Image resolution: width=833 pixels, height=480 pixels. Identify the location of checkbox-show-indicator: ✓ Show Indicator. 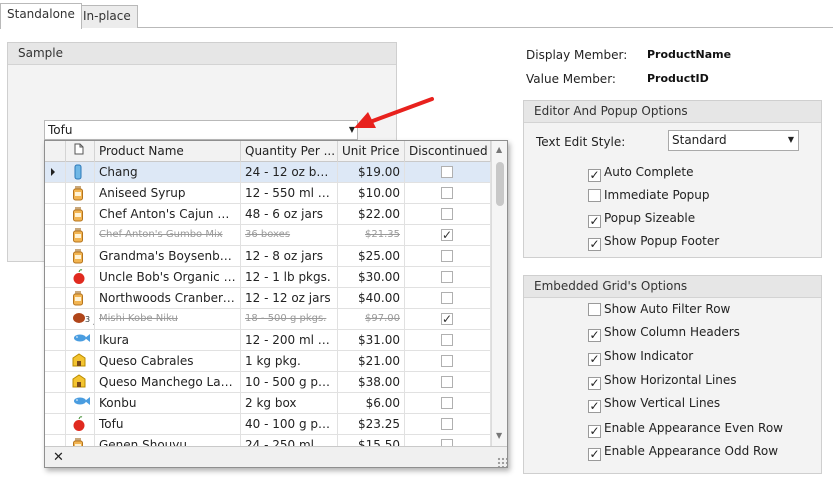
(640, 357).